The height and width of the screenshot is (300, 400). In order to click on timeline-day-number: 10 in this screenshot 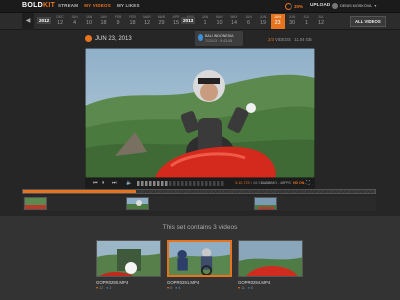, I will do `click(219, 23)`.